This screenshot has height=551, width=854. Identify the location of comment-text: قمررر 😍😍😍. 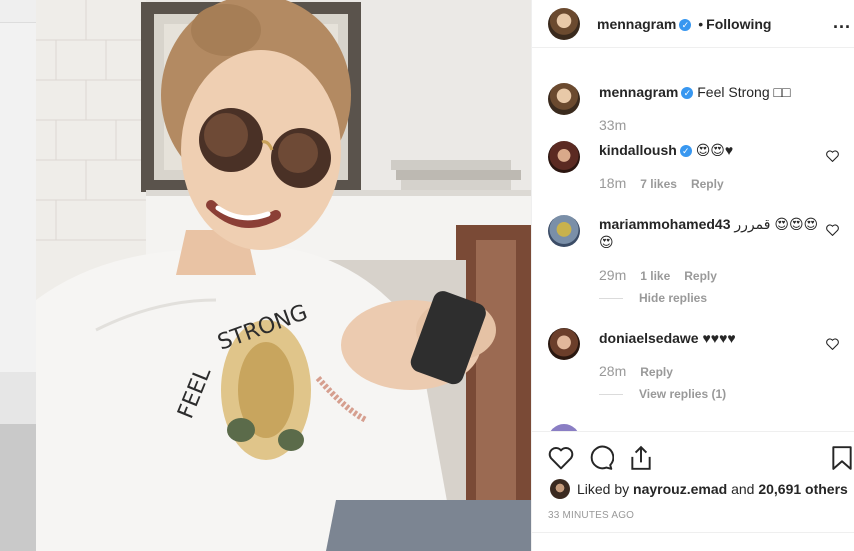
(776, 224).